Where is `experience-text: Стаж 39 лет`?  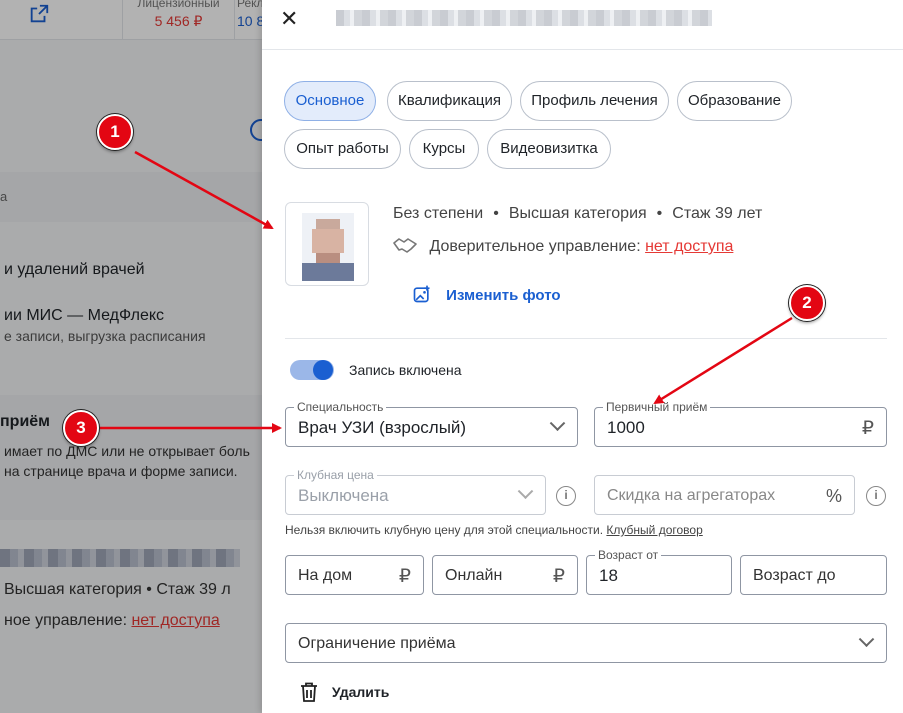
experience-text: Стаж 39 лет is located at coordinates (717, 213).